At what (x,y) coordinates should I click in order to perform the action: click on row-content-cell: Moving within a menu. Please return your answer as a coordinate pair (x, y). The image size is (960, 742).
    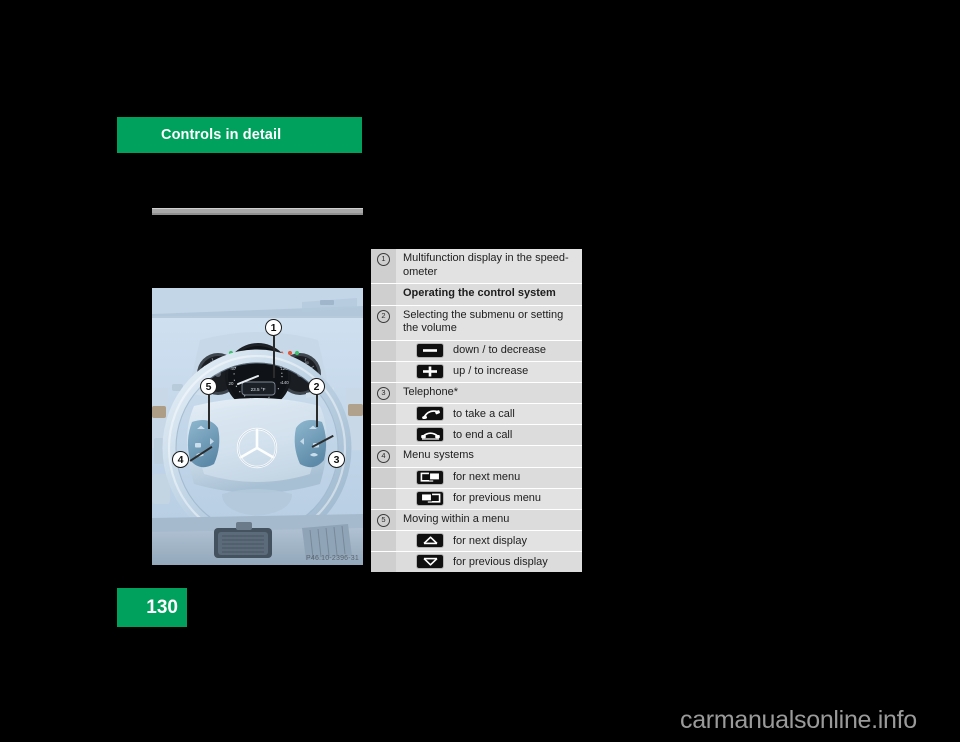
    Looking at the image, I should click on (489, 520).